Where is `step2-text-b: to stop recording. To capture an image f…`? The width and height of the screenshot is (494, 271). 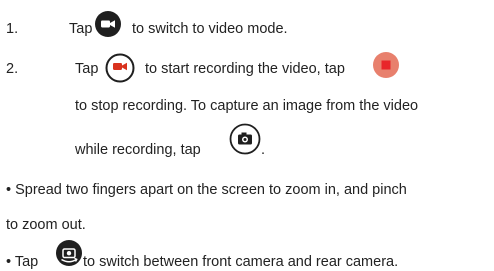 step2-text-b: to stop recording. To capture an image f… is located at coordinates (247, 106).